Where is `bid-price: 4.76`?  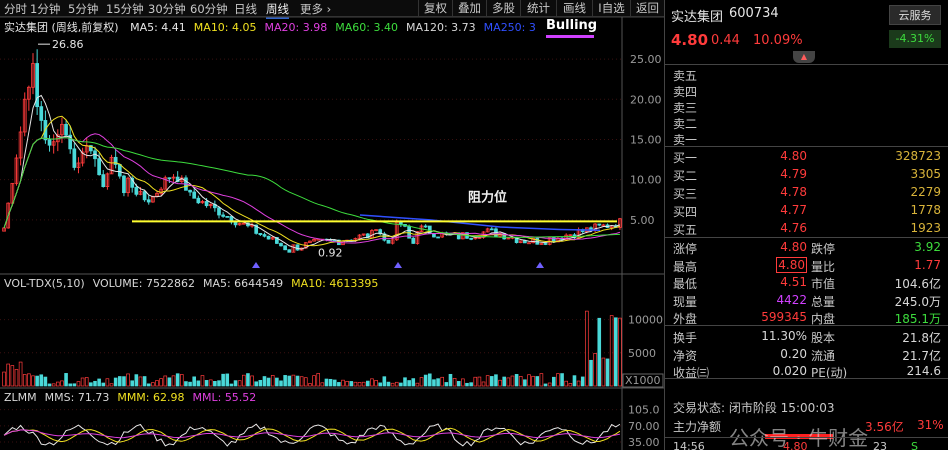
bid-price: 4.76 is located at coordinates (793, 228).